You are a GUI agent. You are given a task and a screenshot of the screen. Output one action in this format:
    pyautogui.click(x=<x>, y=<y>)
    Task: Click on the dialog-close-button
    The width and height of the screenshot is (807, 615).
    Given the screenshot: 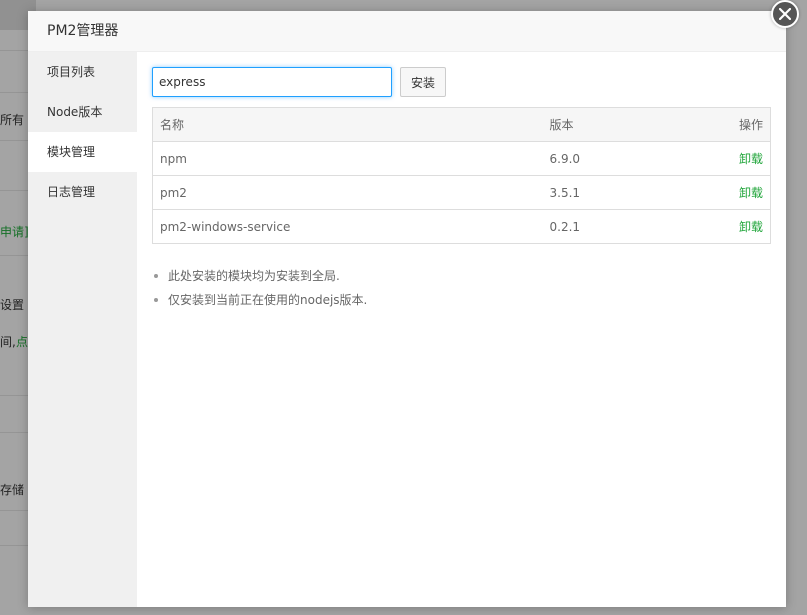 What is the action you would take?
    pyautogui.click(x=785, y=14)
    